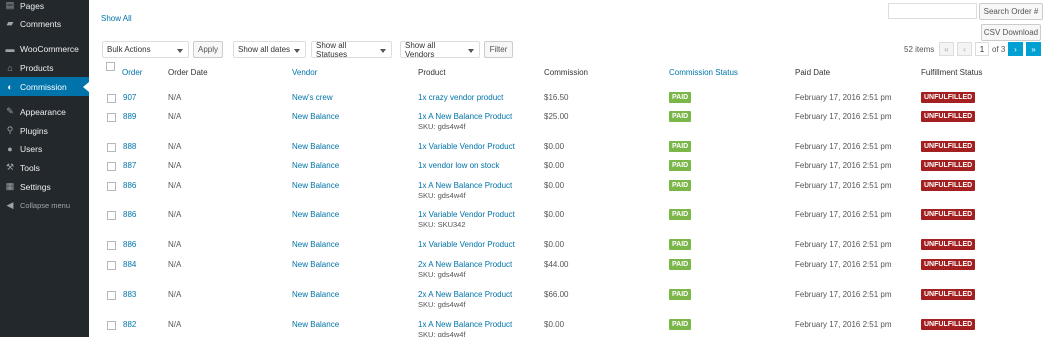  What do you see at coordinates (132, 72) in the screenshot?
I see `column-header-order: Order` at bounding box center [132, 72].